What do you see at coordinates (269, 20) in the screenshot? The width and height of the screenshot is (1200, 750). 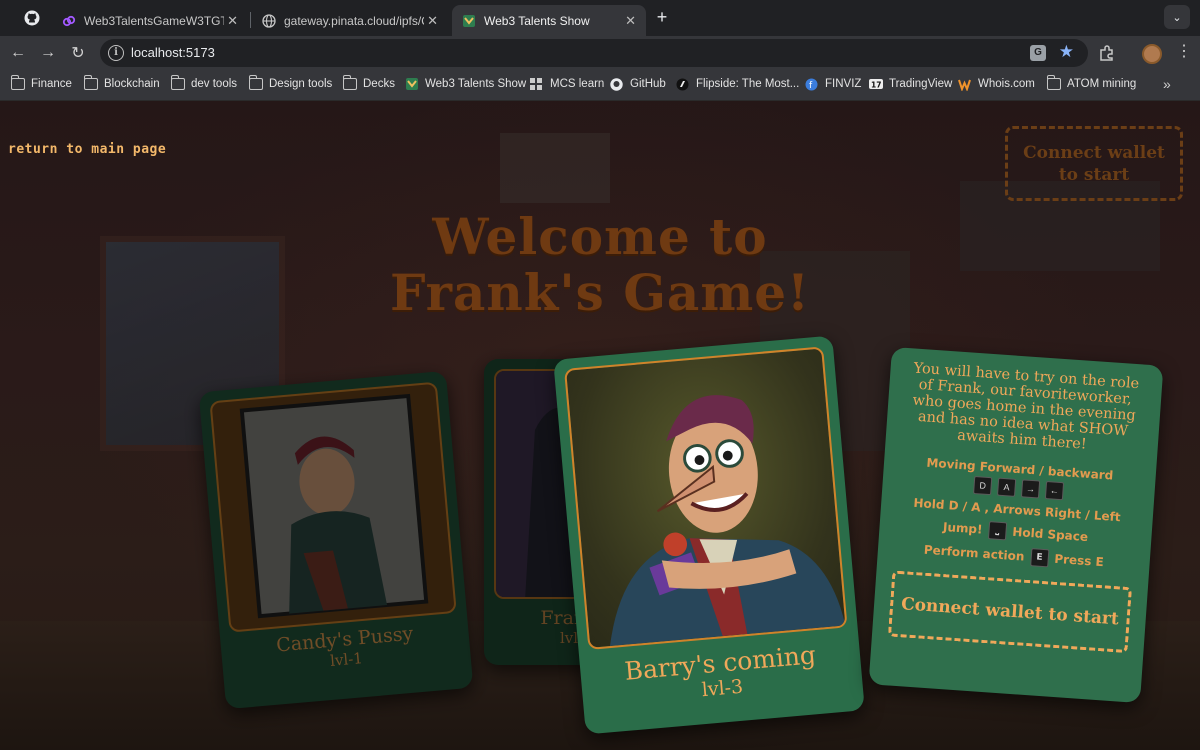 I see `globe-icon` at bounding box center [269, 20].